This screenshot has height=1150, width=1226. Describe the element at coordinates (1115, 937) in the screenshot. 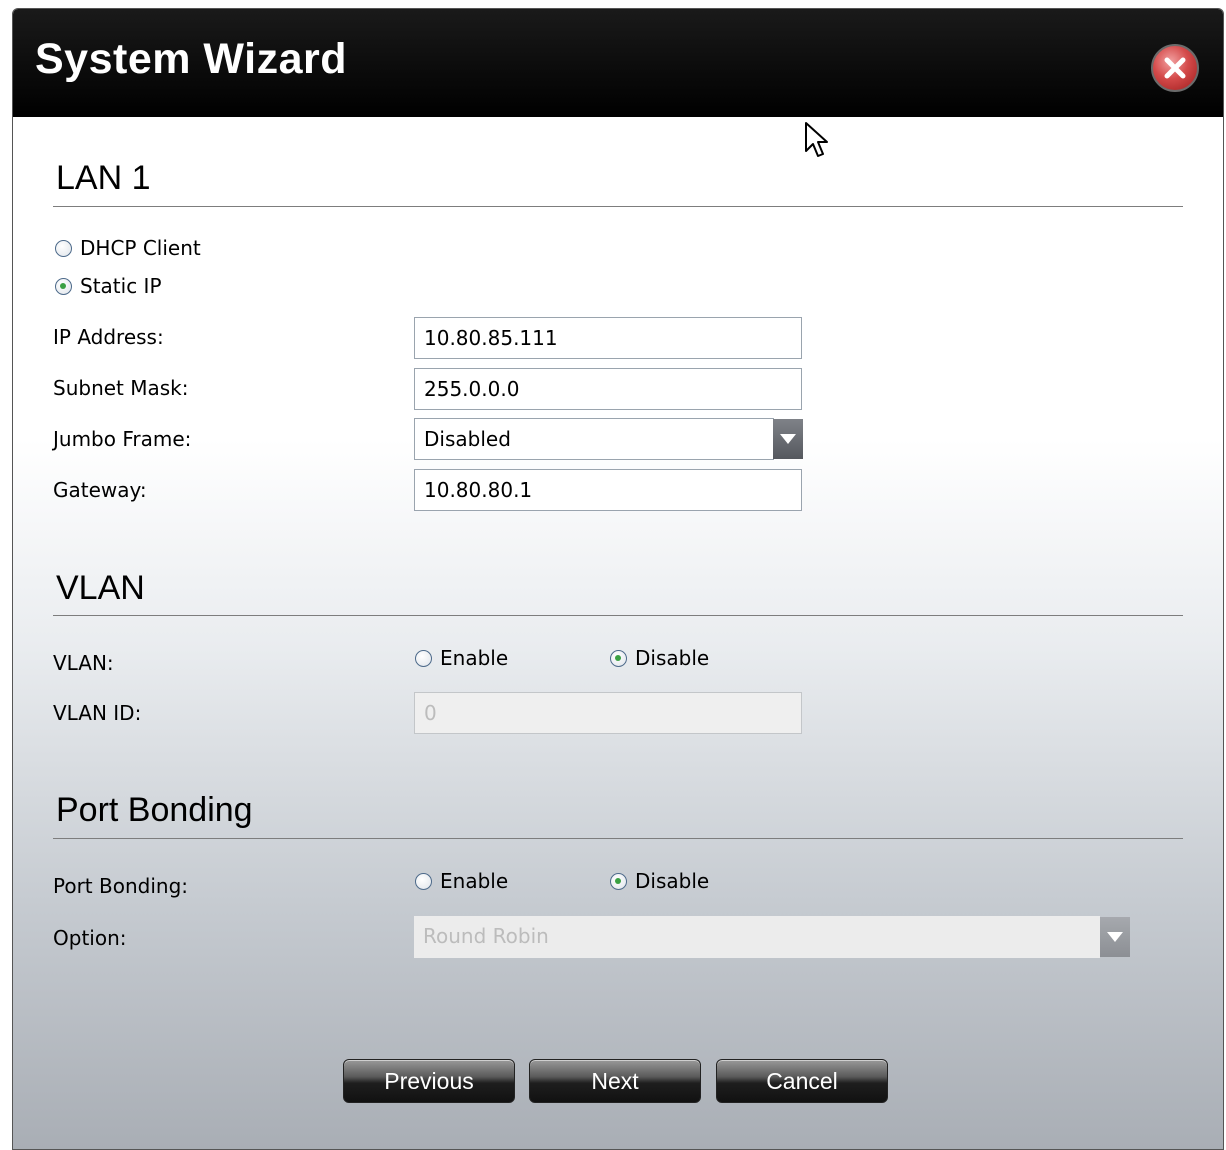

I see `bonding-option-dropdown-button` at that location.